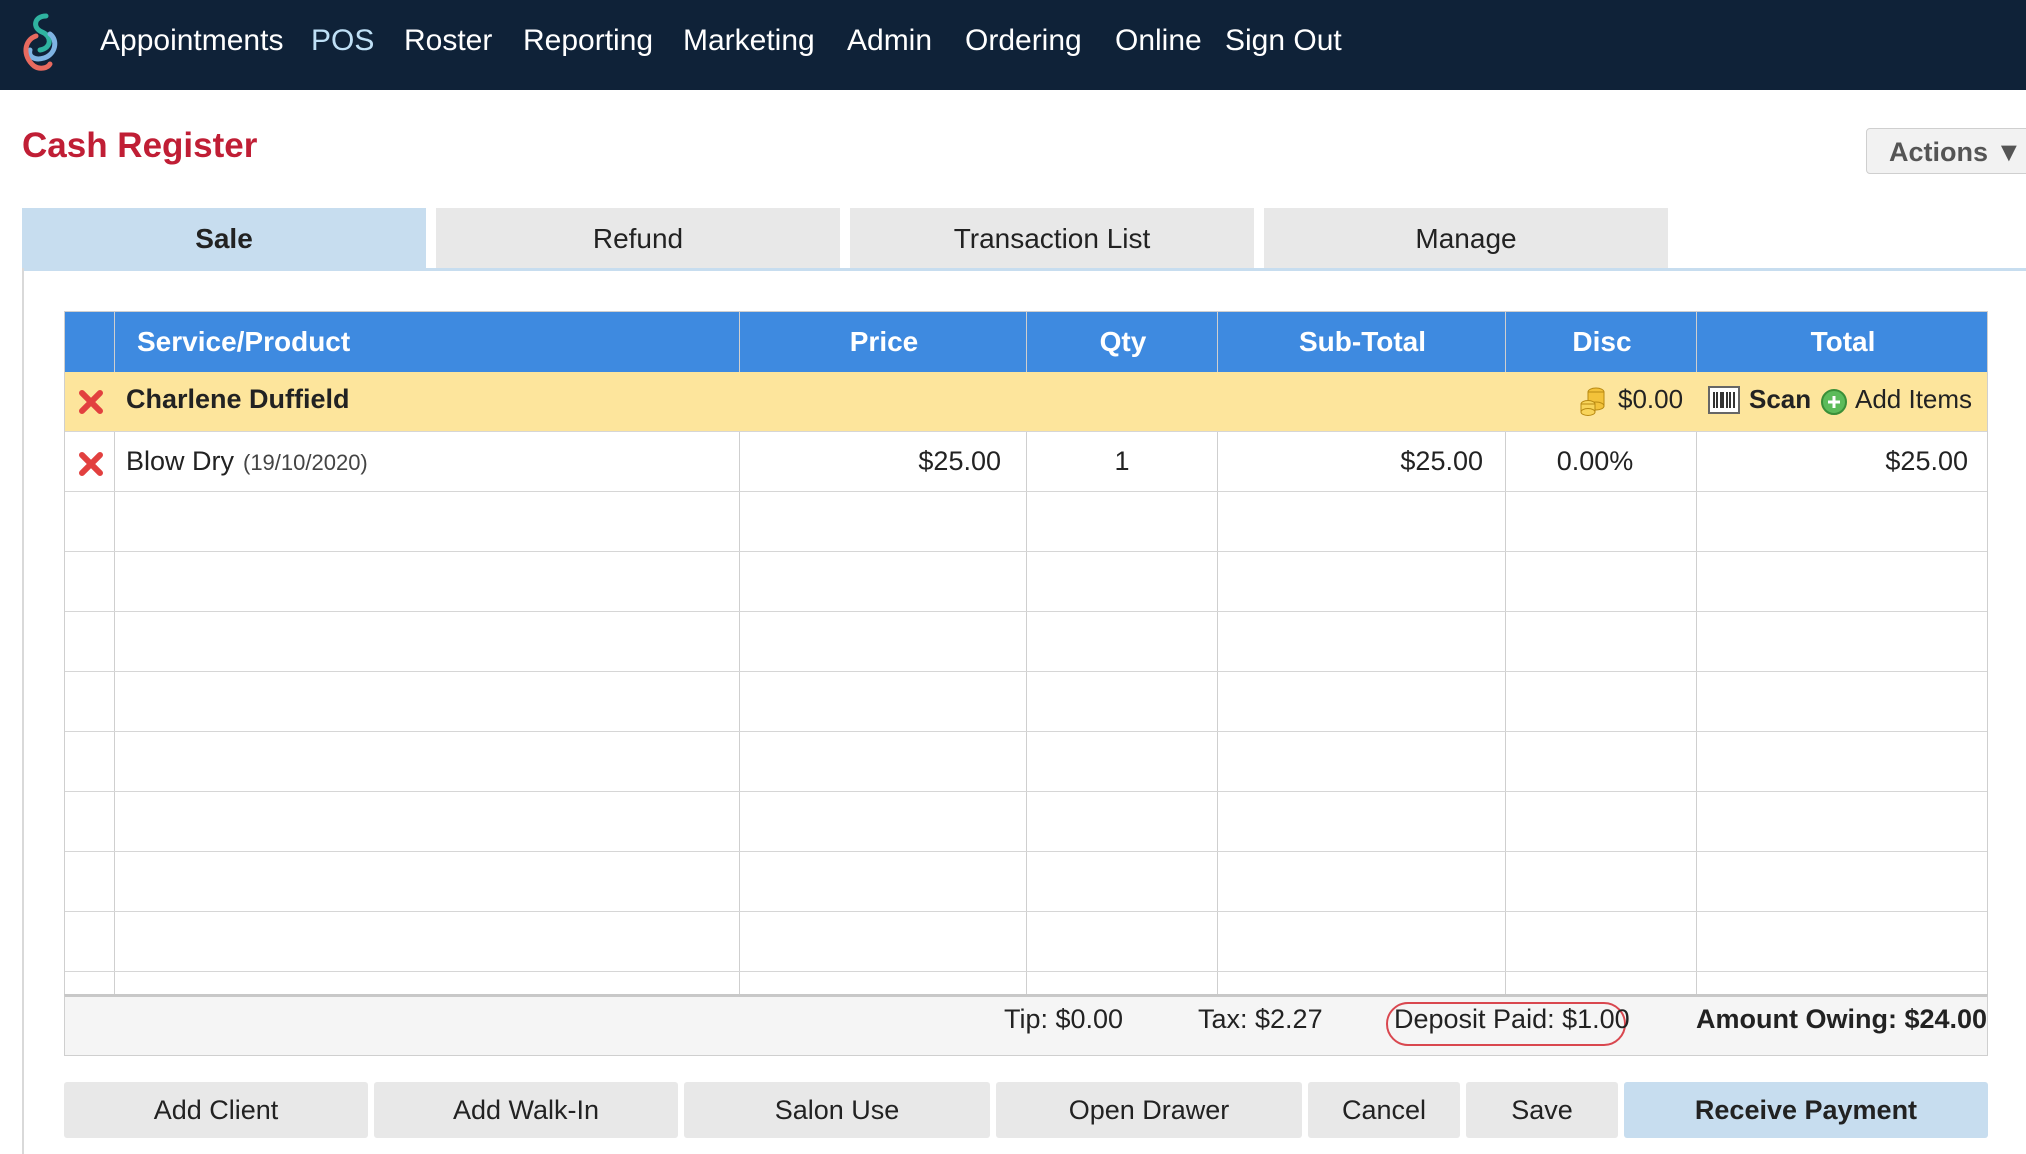  What do you see at coordinates (1806, 1110) in the screenshot?
I see `receive-payment-button: Receive Payment` at bounding box center [1806, 1110].